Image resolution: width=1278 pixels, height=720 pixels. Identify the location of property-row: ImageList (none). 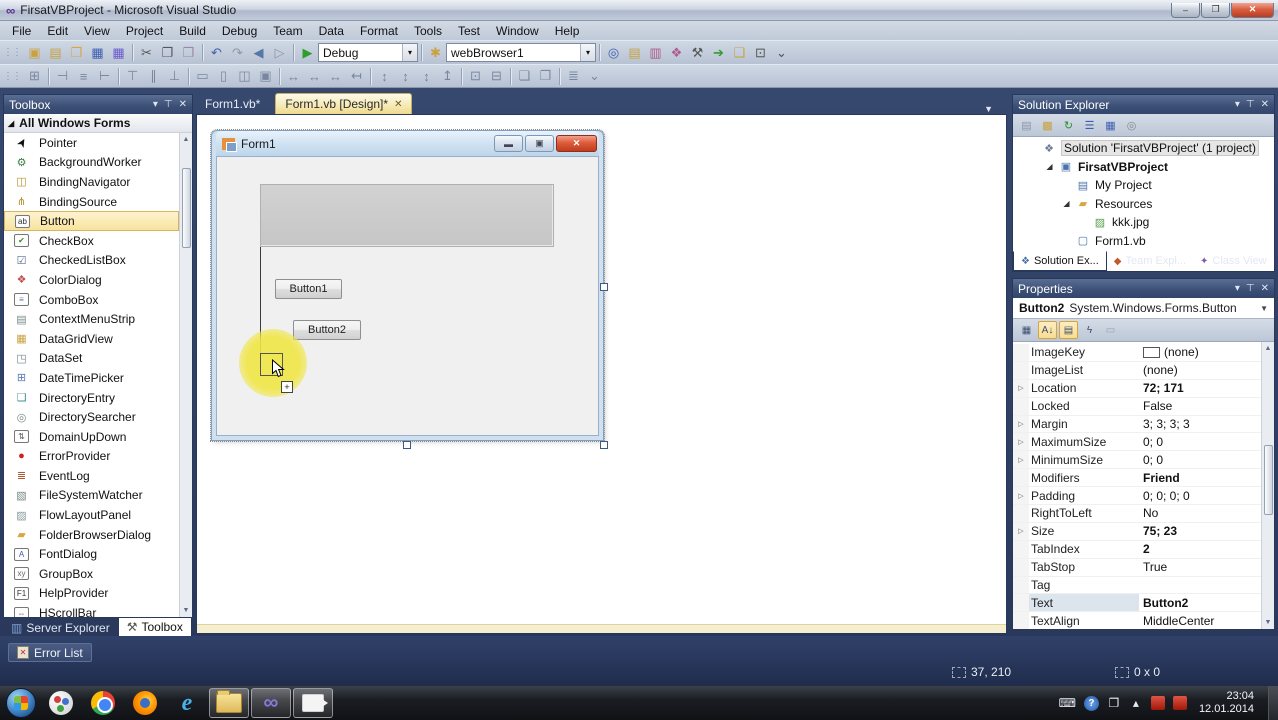
(1137, 370).